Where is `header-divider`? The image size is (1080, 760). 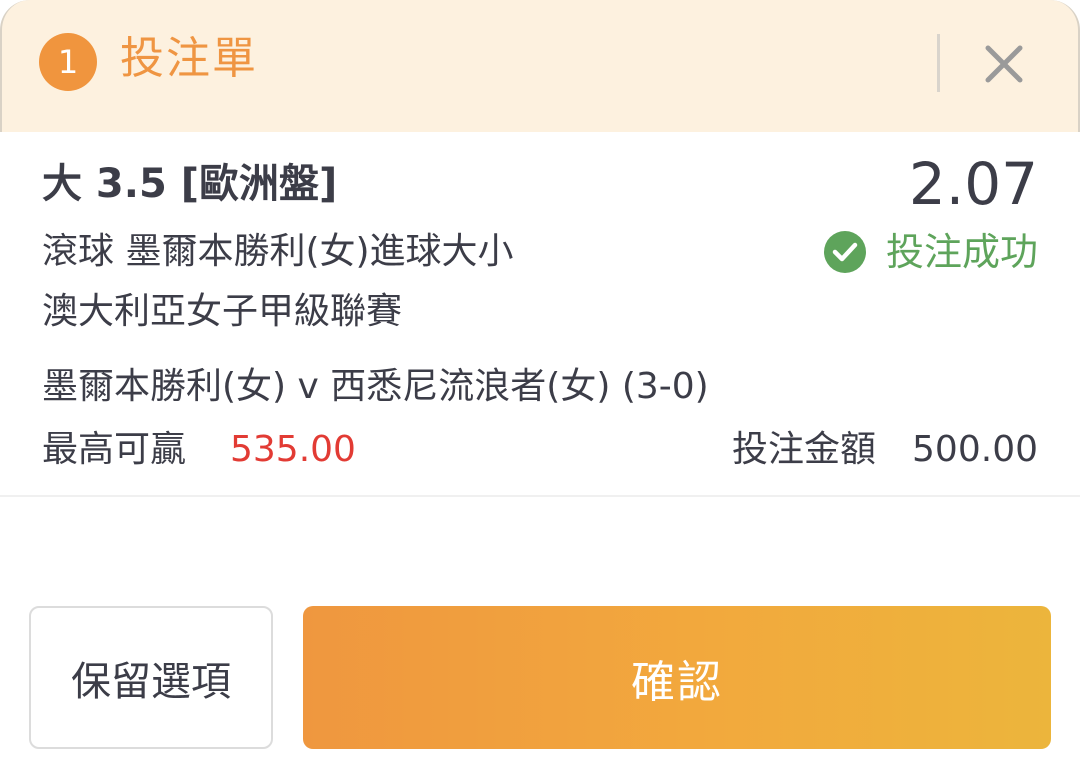
header-divider is located at coordinates (938, 63).